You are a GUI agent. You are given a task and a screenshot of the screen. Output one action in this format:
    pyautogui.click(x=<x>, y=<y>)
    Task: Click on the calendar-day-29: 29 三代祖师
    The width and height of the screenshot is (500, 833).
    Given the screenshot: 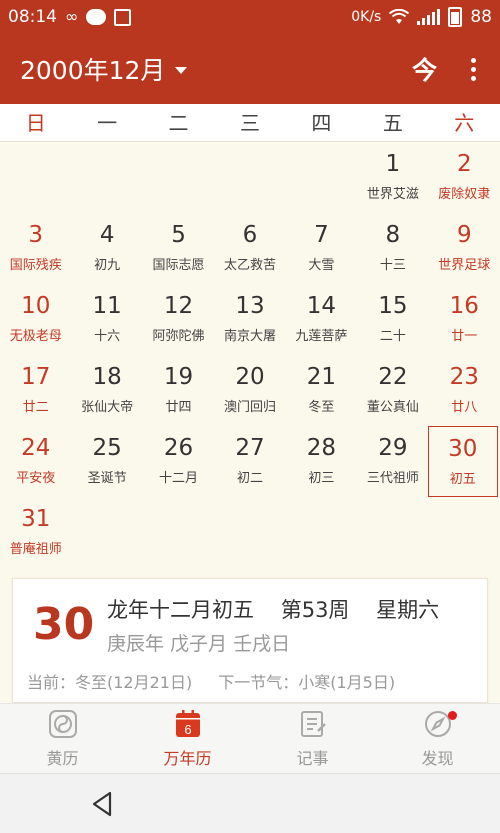 What is the action you would take?
    pyautogui.click(x=392, y=461)
    